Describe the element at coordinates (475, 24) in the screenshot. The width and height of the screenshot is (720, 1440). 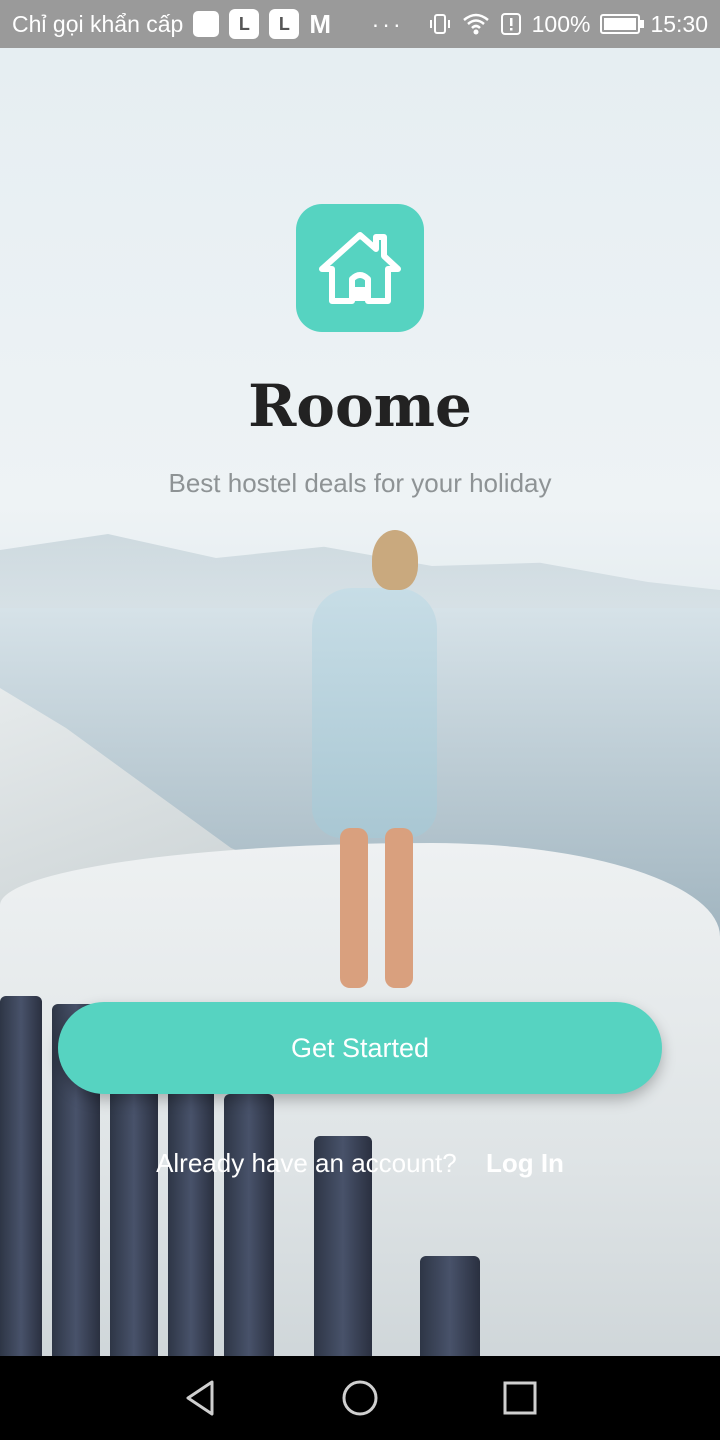
I see `wifi-icon` at that location.